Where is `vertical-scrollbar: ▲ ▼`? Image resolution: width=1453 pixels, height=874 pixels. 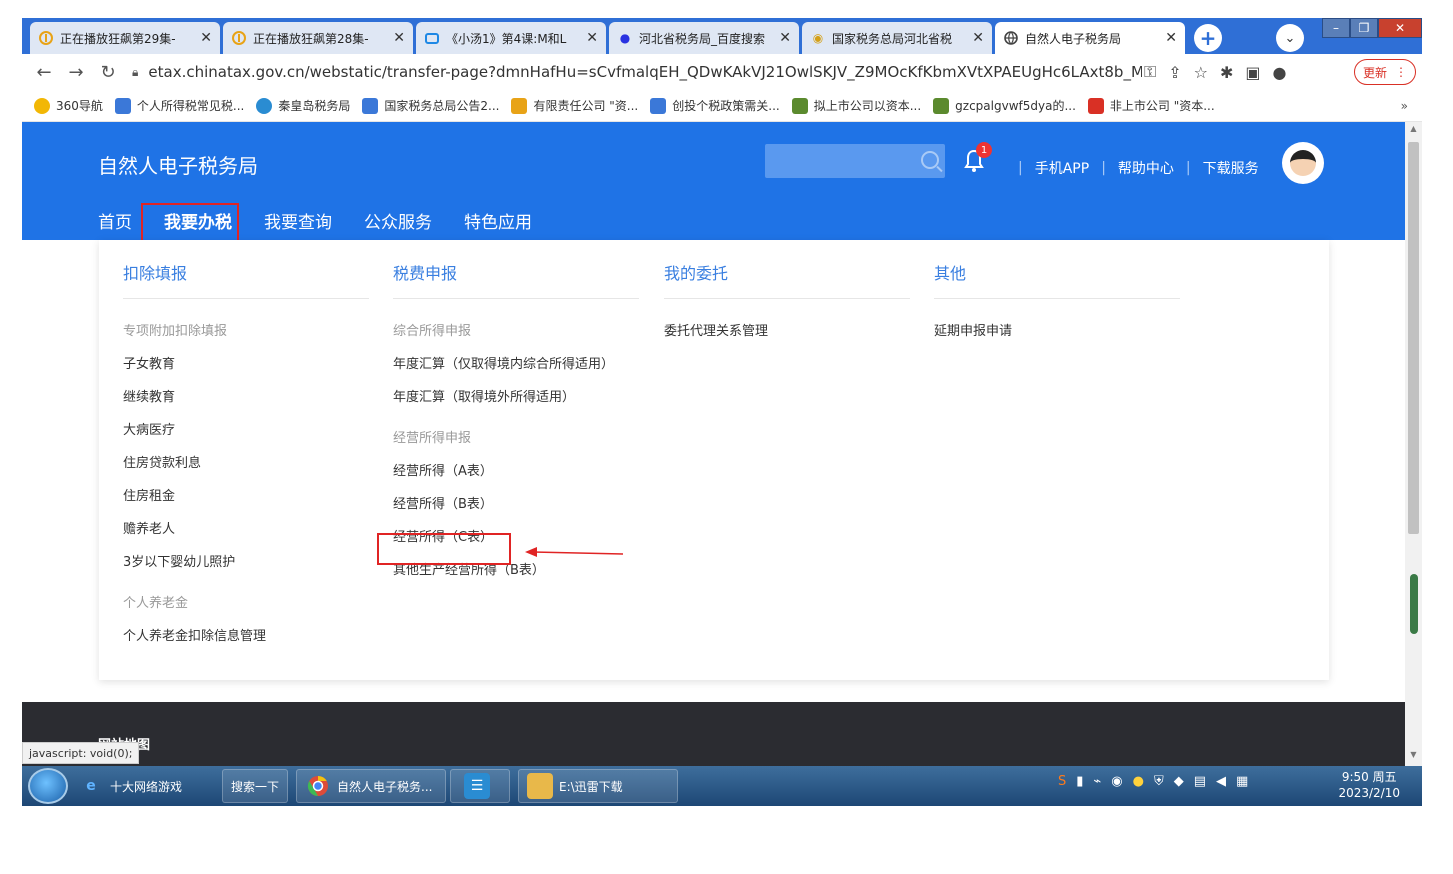
vertical-scrollbar: ▲ ▼ is located at coordinates (1413, 444).